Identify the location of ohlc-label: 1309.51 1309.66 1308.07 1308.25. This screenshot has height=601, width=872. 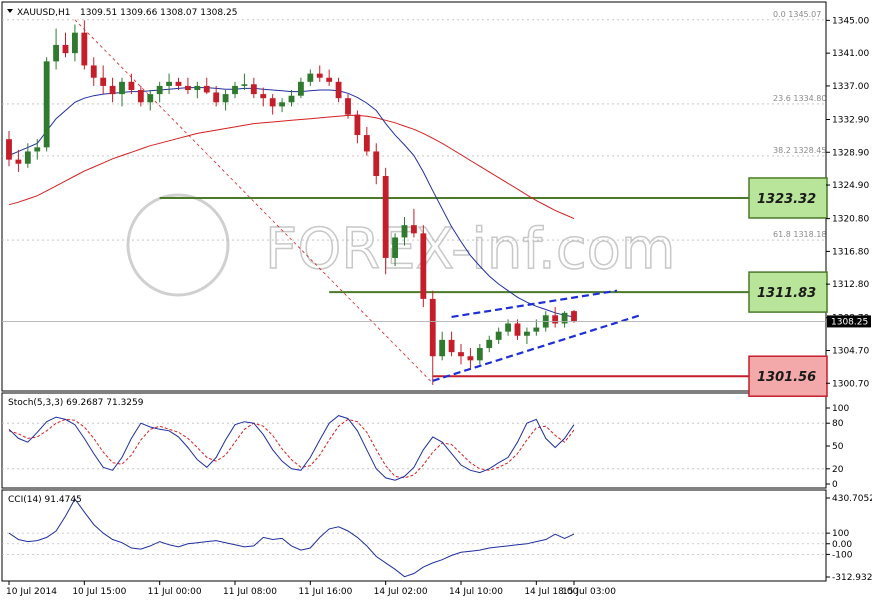
(158, 13).